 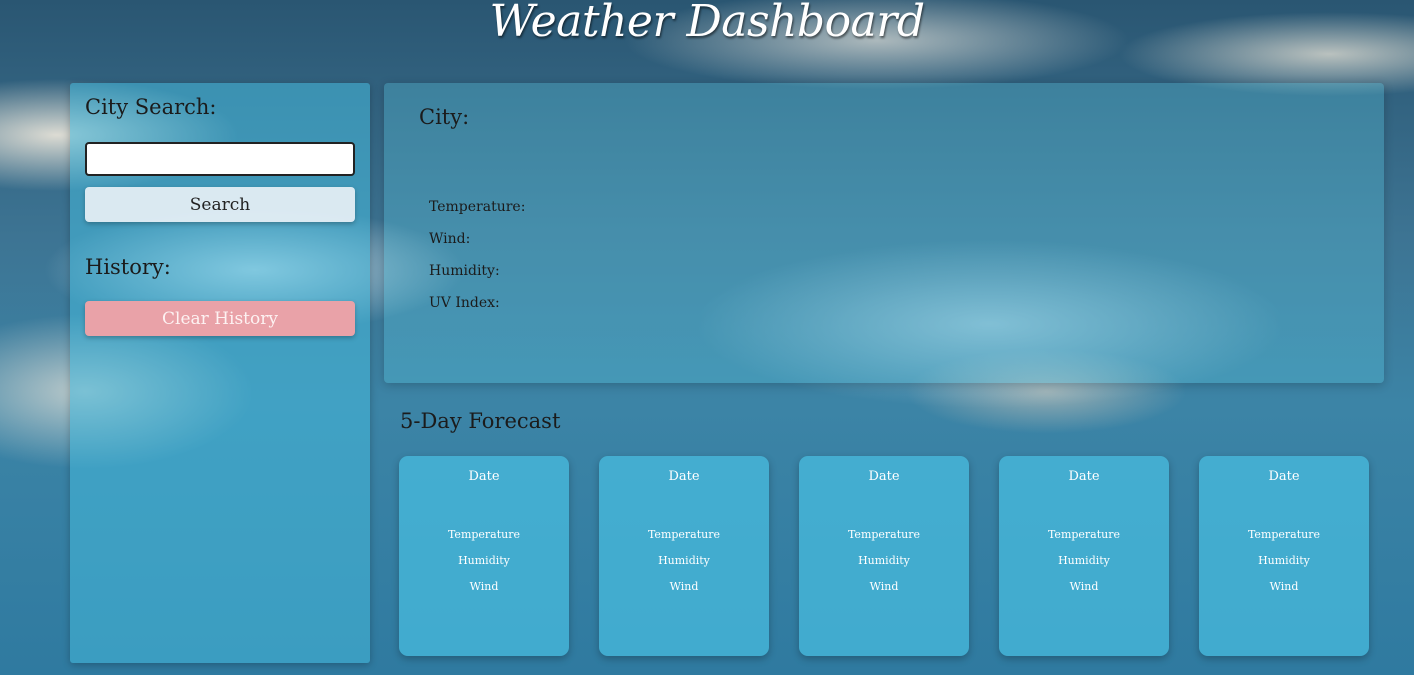 What do you see at coordinates (464, 303) in the screenshot?
I see `uv-index-label: UV Index:` at bounding box center [464, 303].